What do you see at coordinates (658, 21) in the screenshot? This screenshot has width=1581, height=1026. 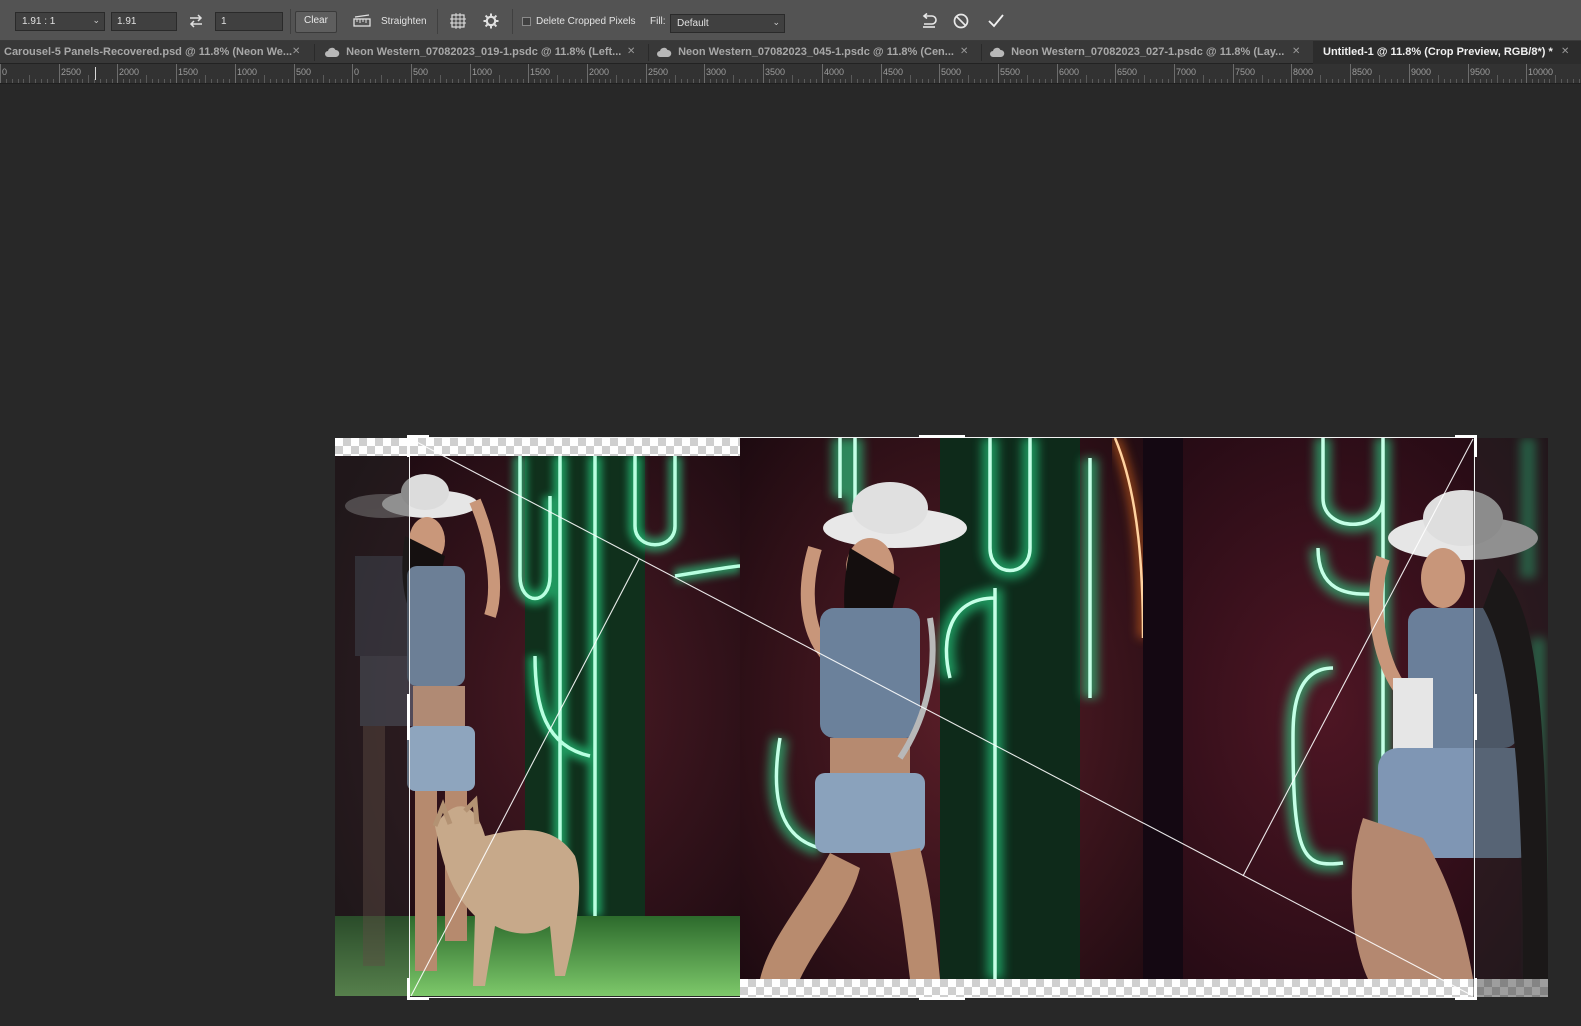 I see `fill-label: Fill:` at bounding box center [658, 21].